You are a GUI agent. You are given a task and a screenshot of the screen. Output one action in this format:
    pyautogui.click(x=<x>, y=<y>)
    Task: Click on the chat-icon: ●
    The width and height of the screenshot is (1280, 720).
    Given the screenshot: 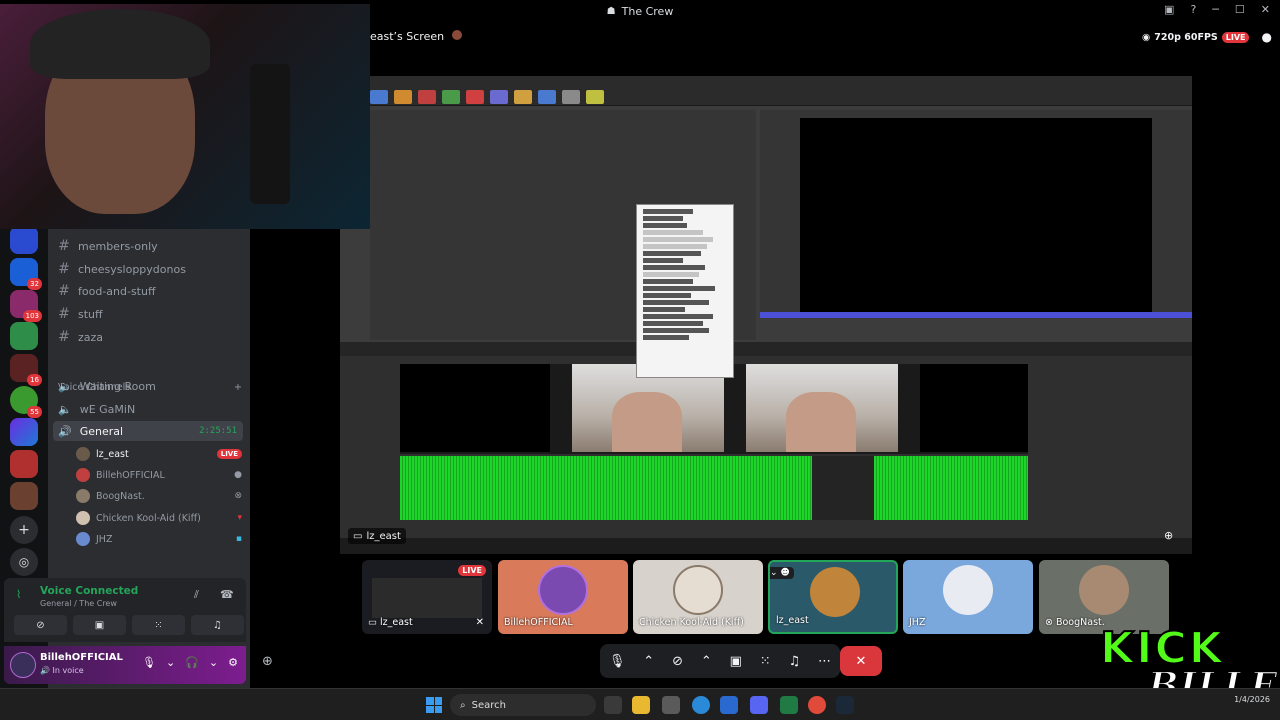 What is the action you would take?
    pyautogui.click(x=1266, y=37)
    